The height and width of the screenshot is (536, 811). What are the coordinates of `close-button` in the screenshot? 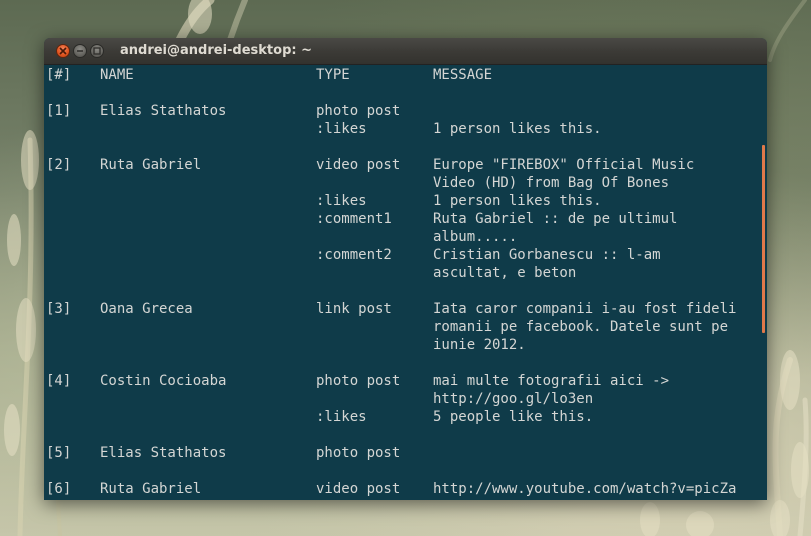 It's located at (63, 51).